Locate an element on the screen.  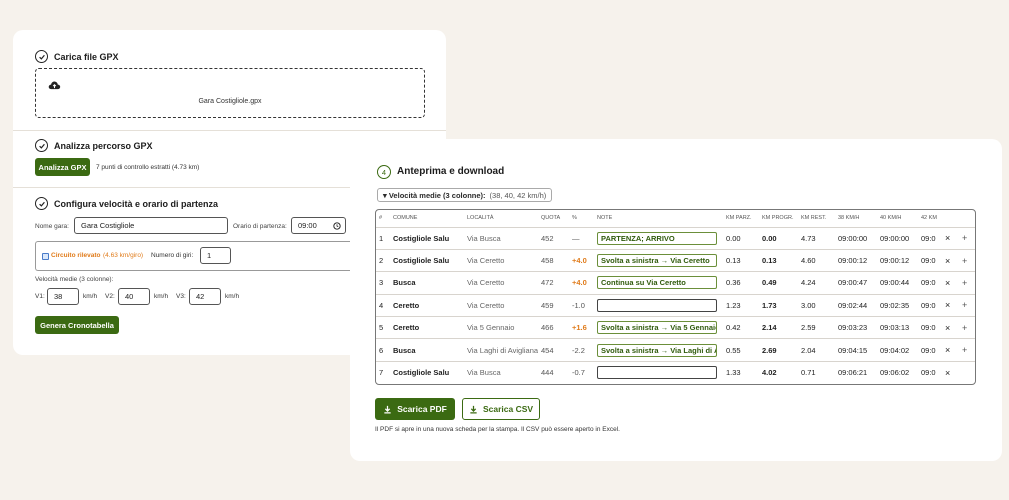
race-name-input: Gara Costigliole is located at coordinates (151, 225).